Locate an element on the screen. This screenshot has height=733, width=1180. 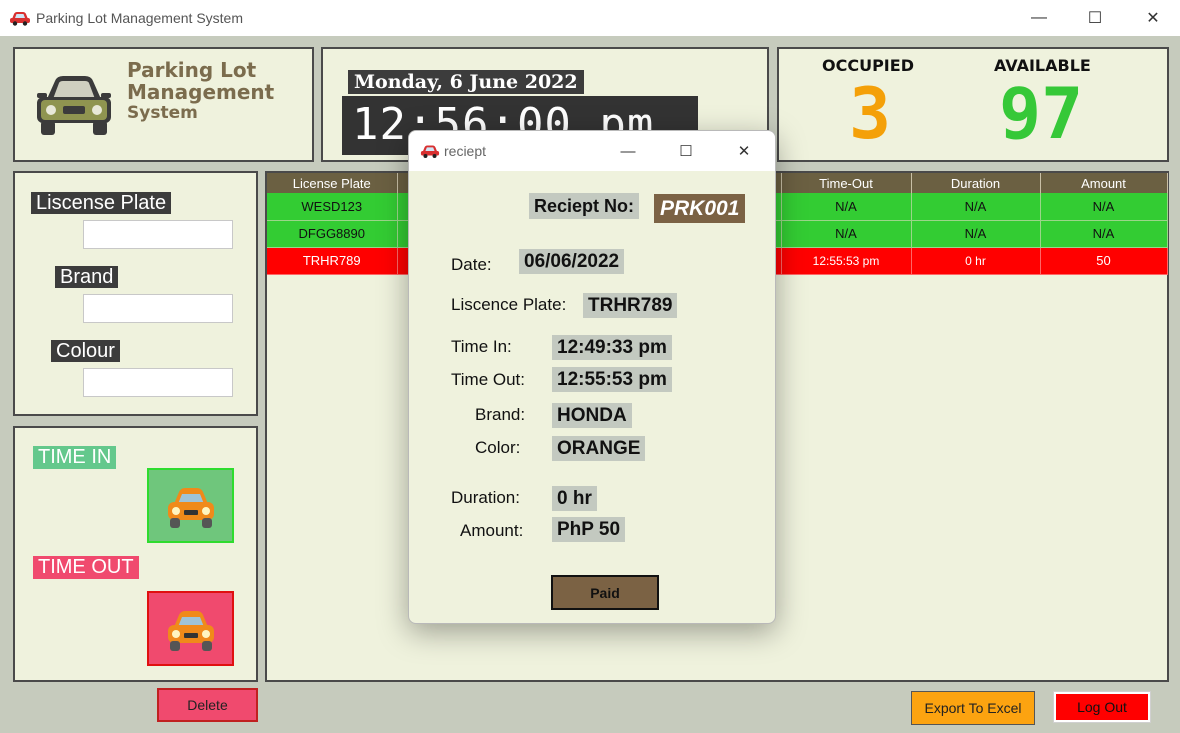
window-title: Parking Lot Management System is located at coordinates (139, 18).